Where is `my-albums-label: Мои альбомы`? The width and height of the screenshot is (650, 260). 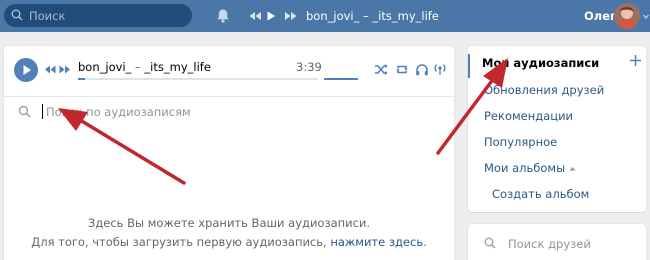
my-albums-label: Мои альбомы is located at coordinates (525, 168).